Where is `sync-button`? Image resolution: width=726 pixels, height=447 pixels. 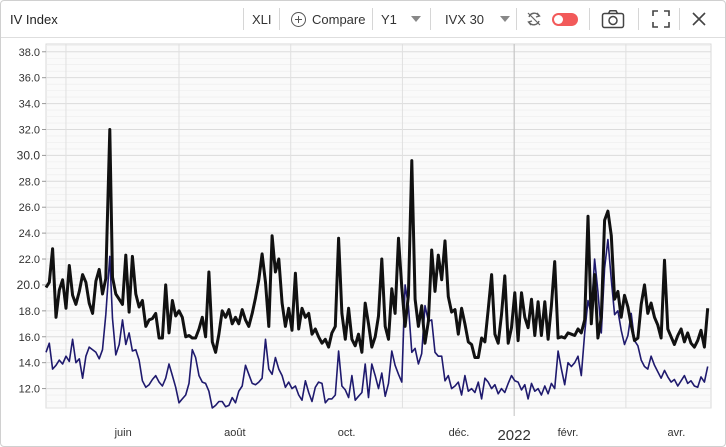 sync-button is located at coordinates (534, 19).